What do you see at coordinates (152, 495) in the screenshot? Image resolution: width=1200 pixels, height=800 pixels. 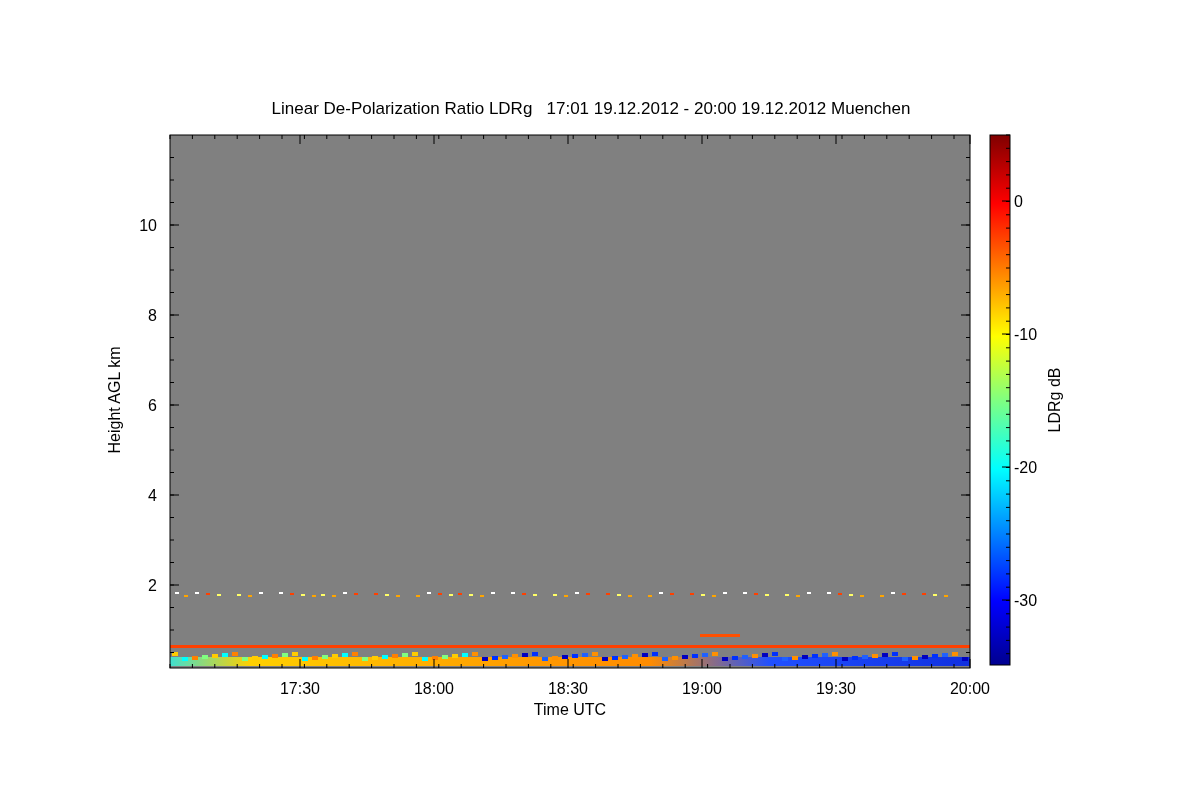 I see `y-tick-label: 4` at bounding box center [152, 495].